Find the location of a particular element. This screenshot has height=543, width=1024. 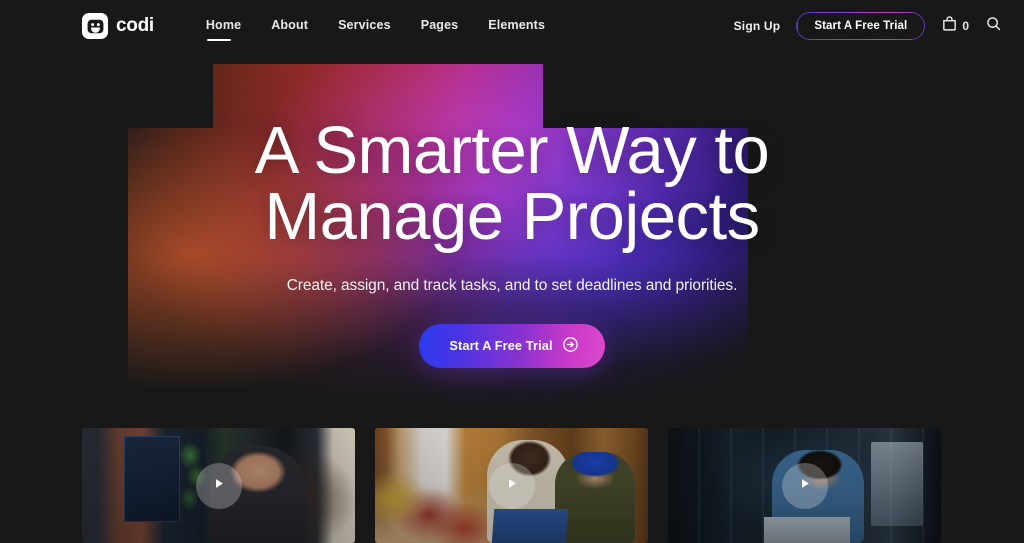

hero-start-free-trial-button: Start A Free Trial is located at coordinates (512, 345).